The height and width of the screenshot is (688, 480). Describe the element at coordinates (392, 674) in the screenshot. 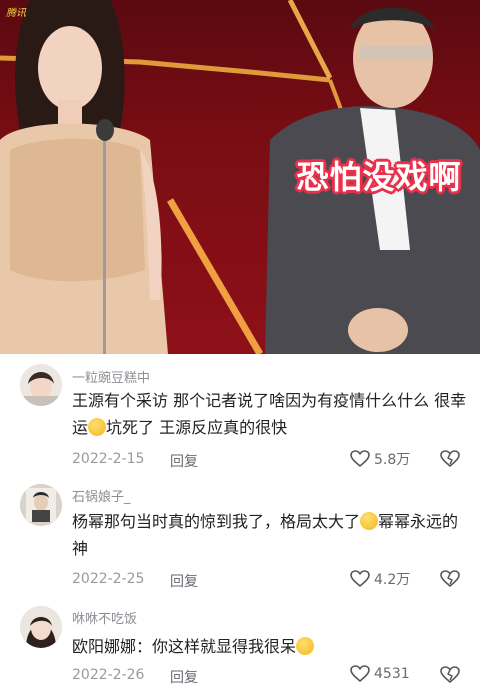

I see `like-count: 4531` at that location.